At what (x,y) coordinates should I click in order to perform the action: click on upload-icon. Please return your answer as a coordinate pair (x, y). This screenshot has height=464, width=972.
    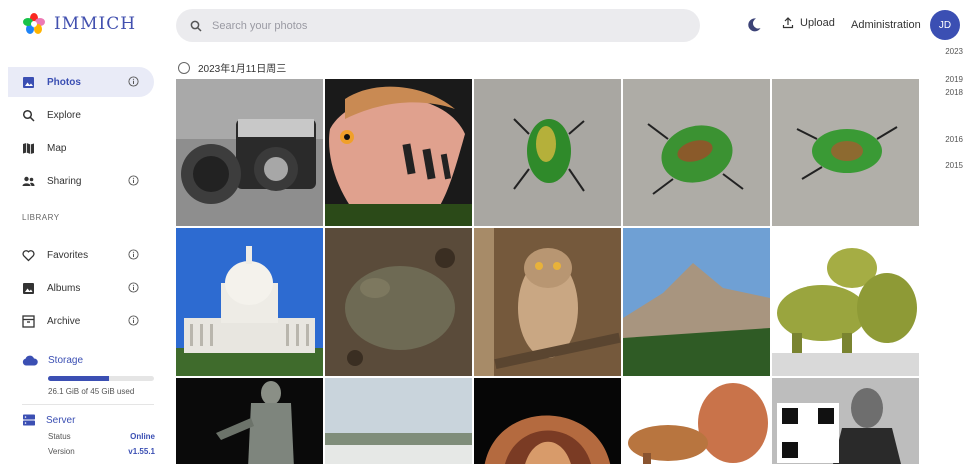
    Looking at the image, I should click on (788, 23).